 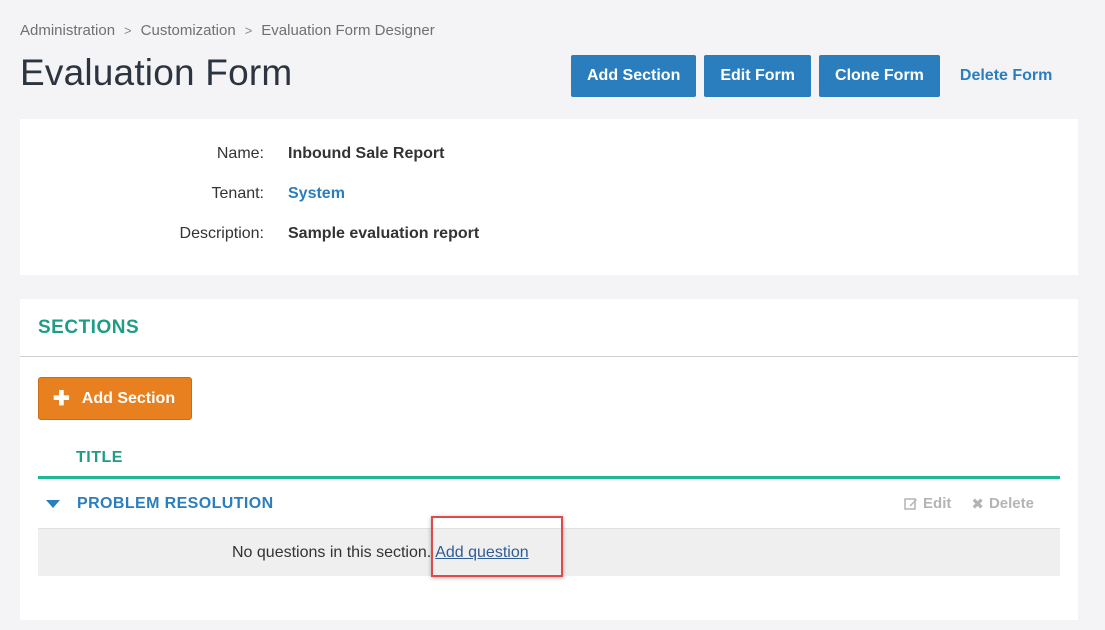 What do you see at coordinates (758, 76) in the screenshot?
I see `edit-form-button: Edit Form` at bounding box center [758, 76].